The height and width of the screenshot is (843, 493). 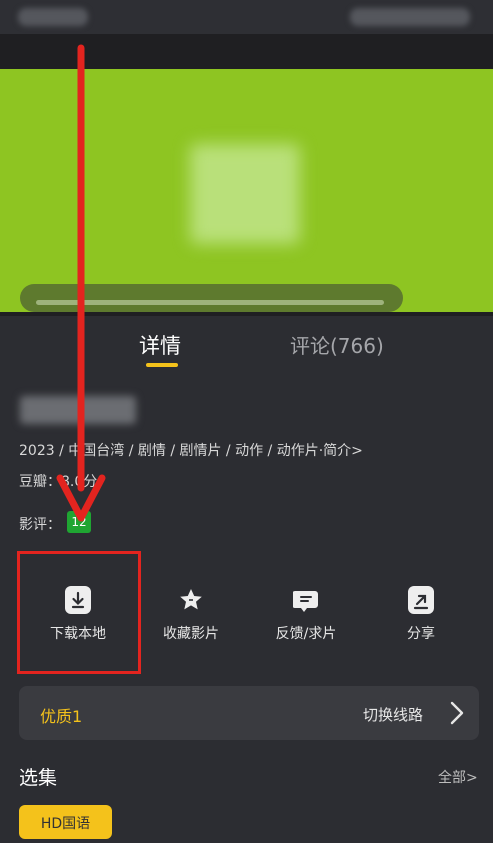 I want to click on active-tab-indicator, so click(x=162, y=365).